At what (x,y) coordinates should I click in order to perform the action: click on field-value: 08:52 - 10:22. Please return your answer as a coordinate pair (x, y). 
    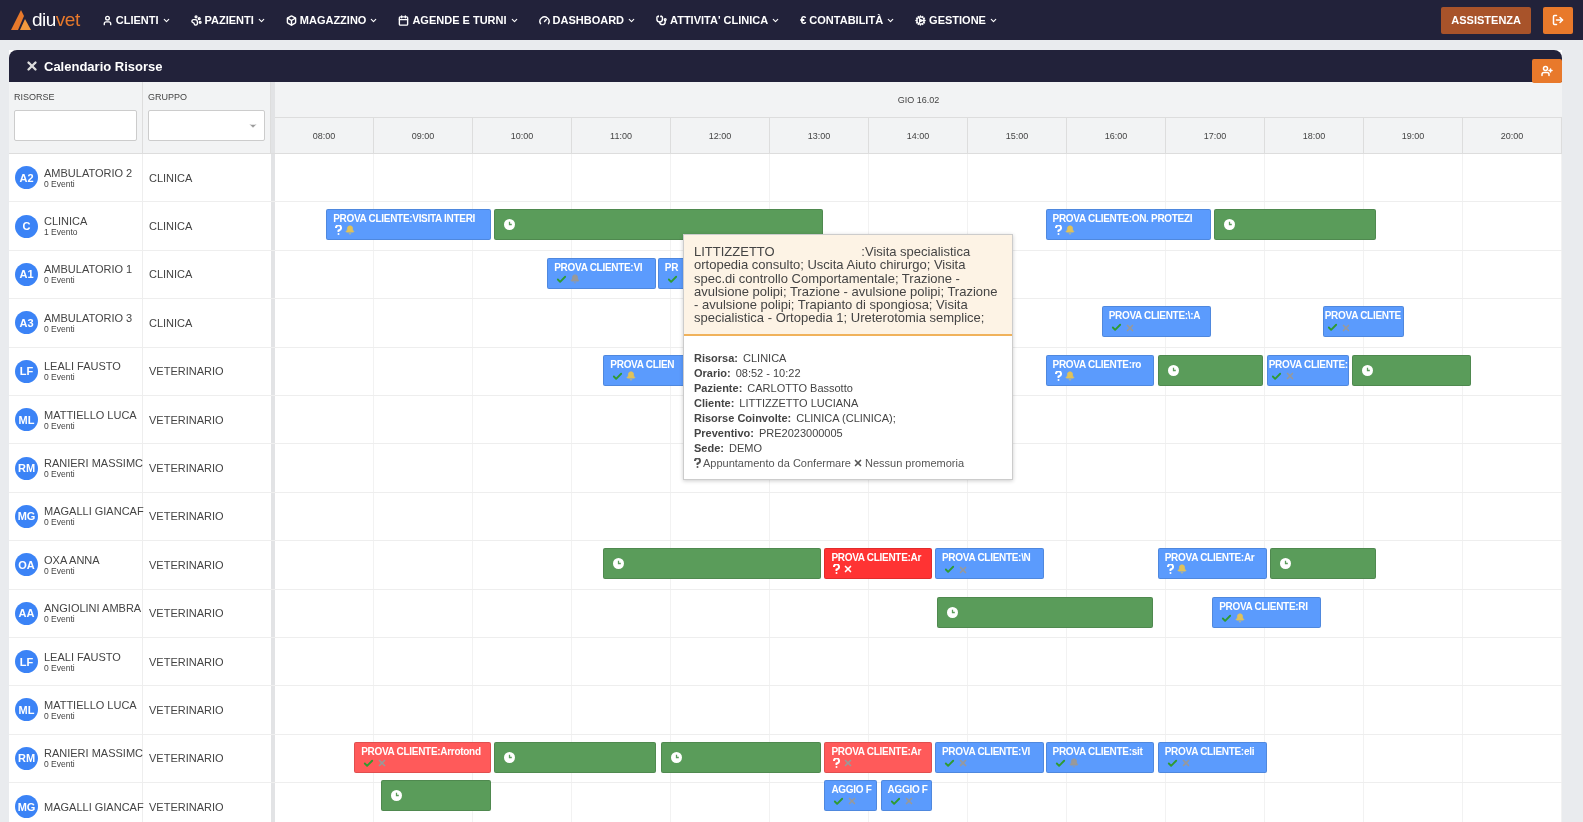
    Looking at the image, I should click on (768, 372).